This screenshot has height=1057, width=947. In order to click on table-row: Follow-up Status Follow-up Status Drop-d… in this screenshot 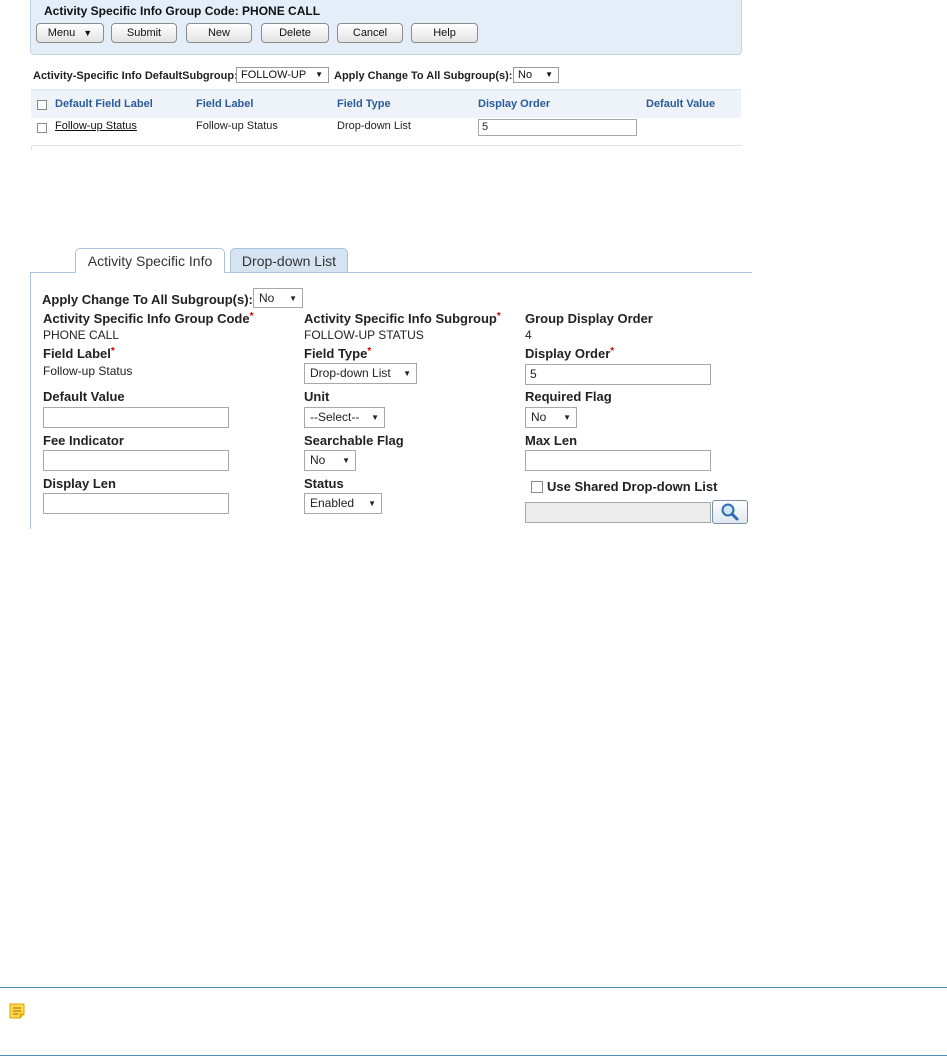, I will do `click(386, 127)`.